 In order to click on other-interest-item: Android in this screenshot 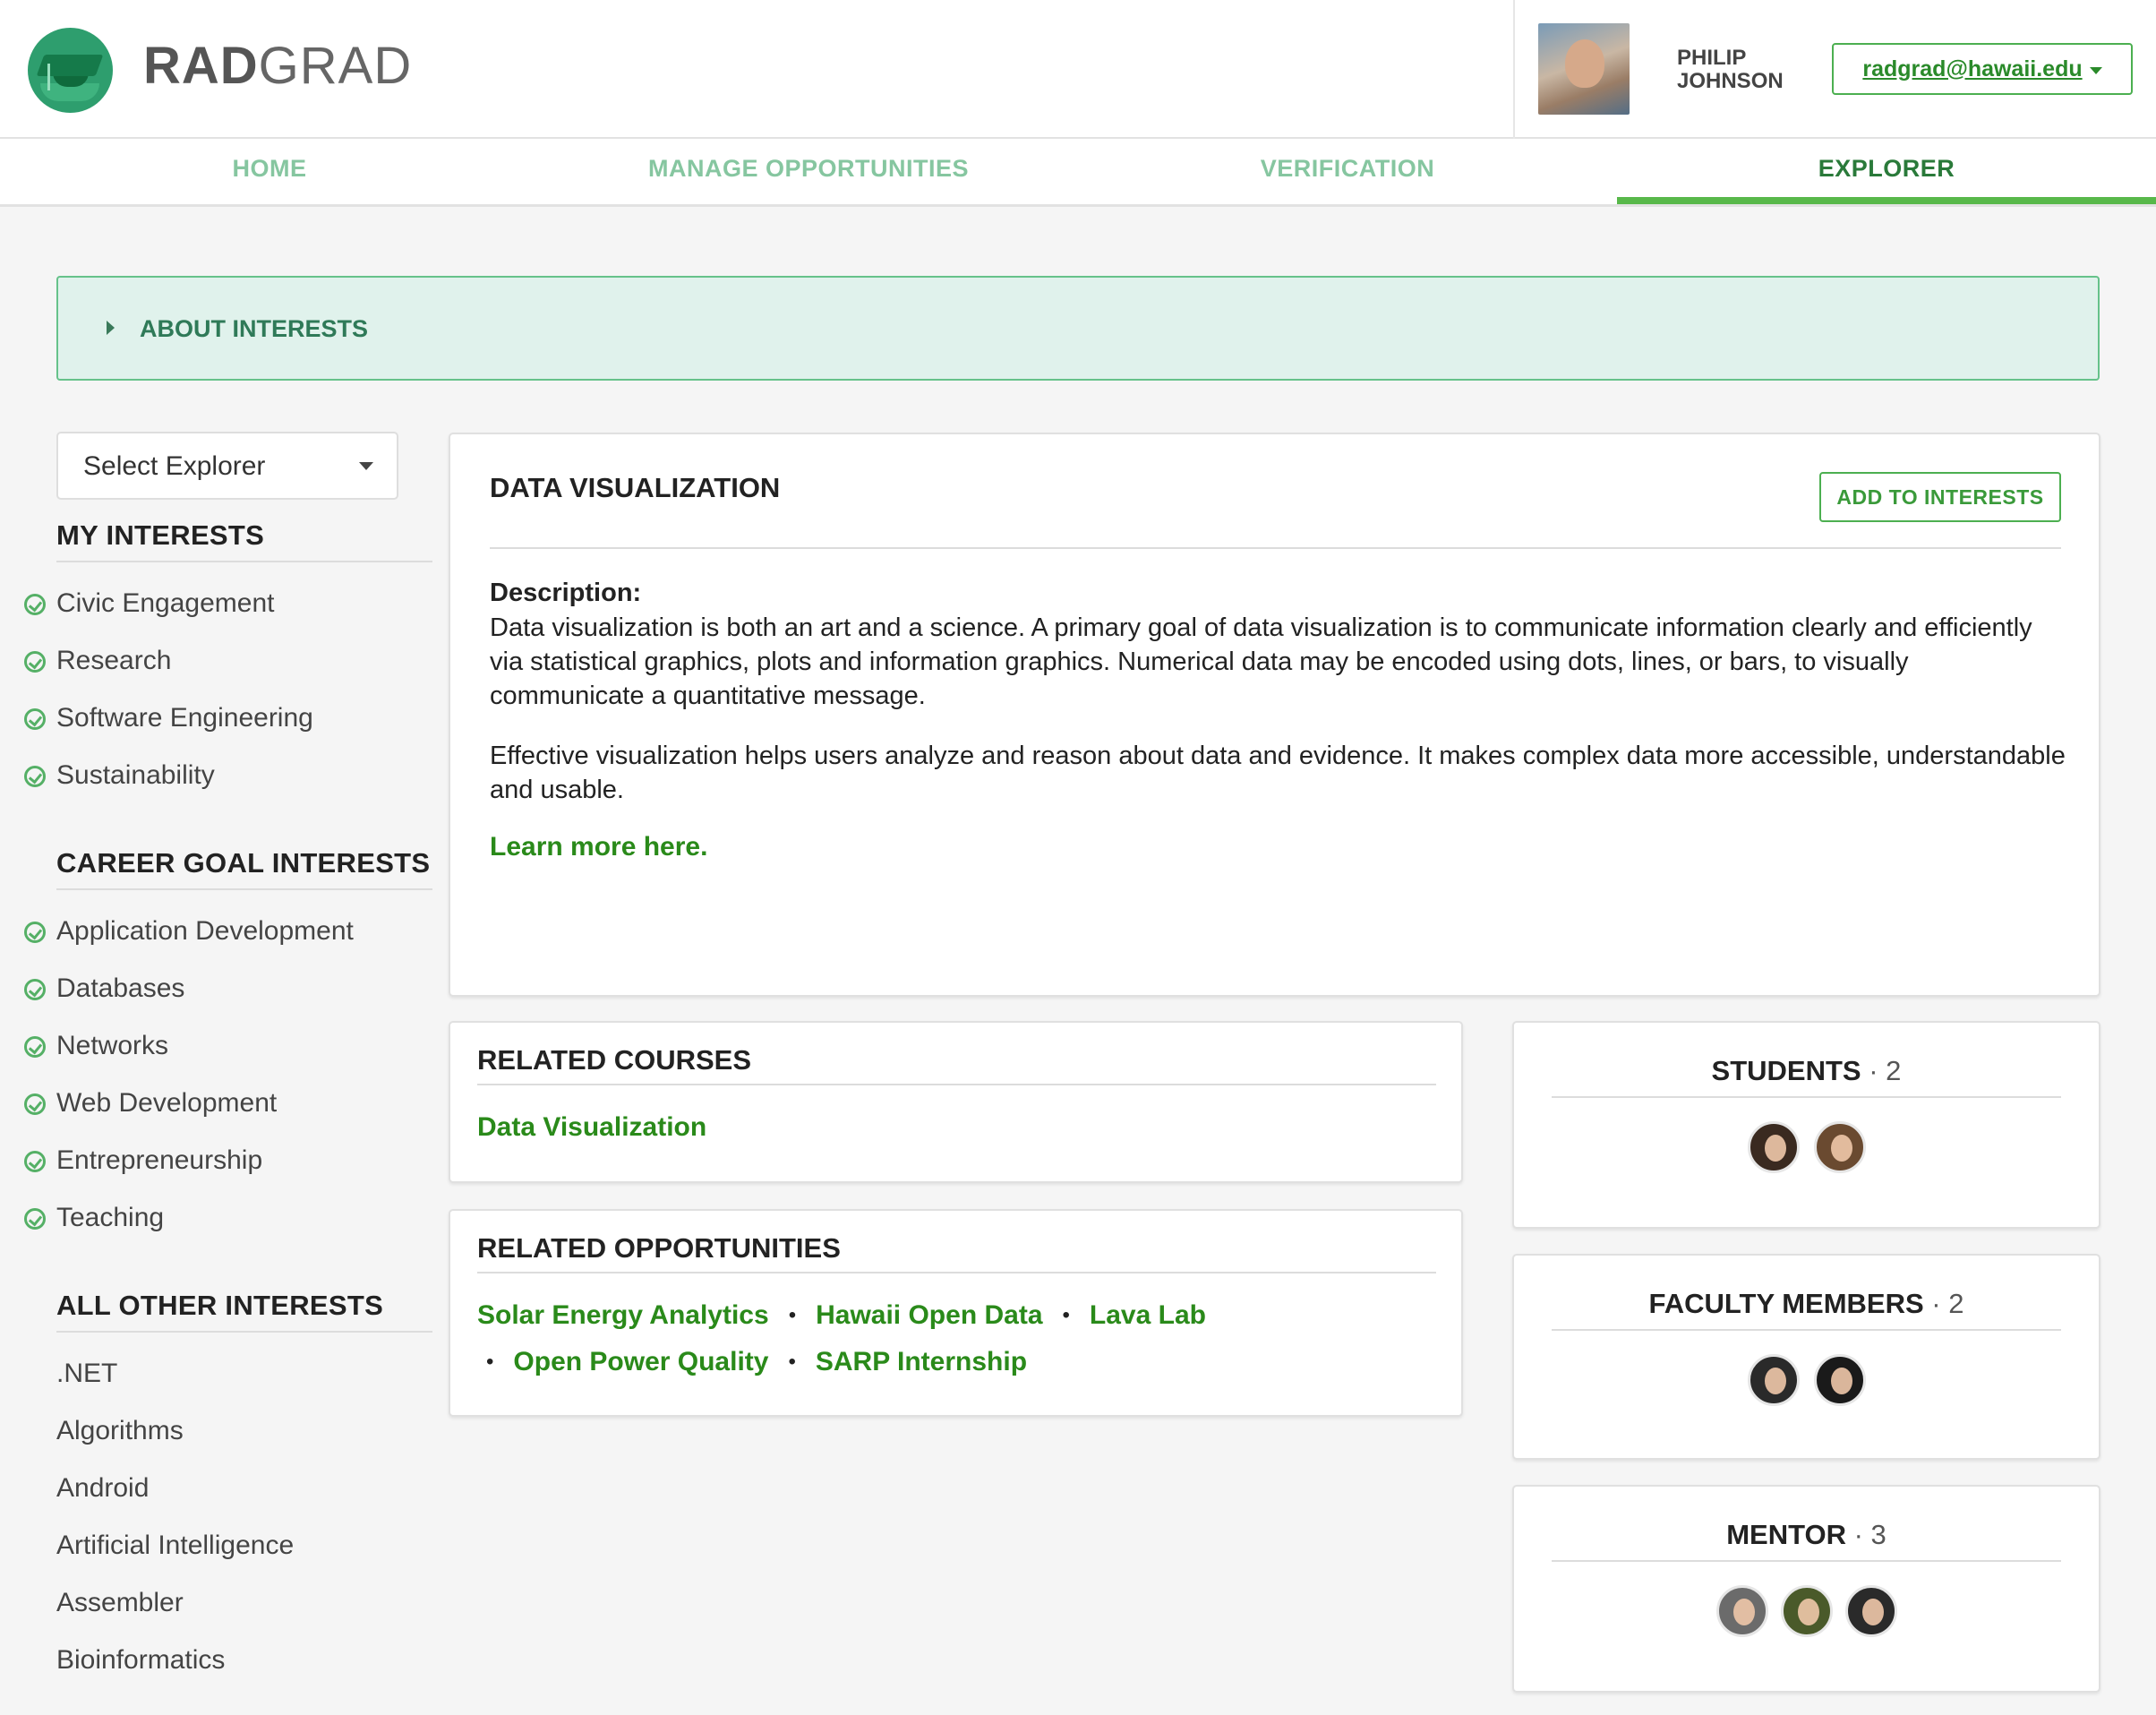, I will do `click(244, 1488)`.